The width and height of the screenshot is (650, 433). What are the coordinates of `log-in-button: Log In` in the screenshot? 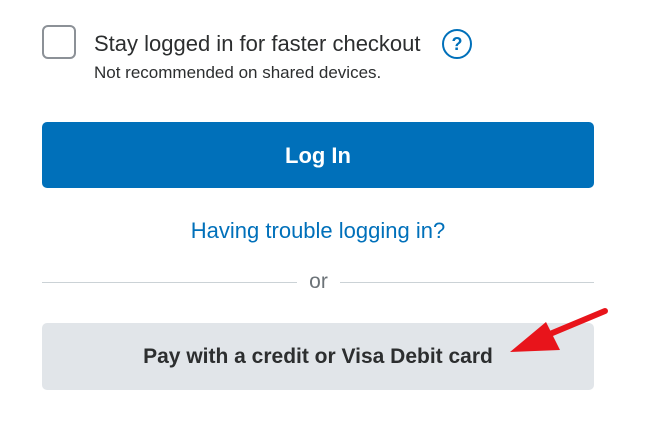 It's located at (318, 155).